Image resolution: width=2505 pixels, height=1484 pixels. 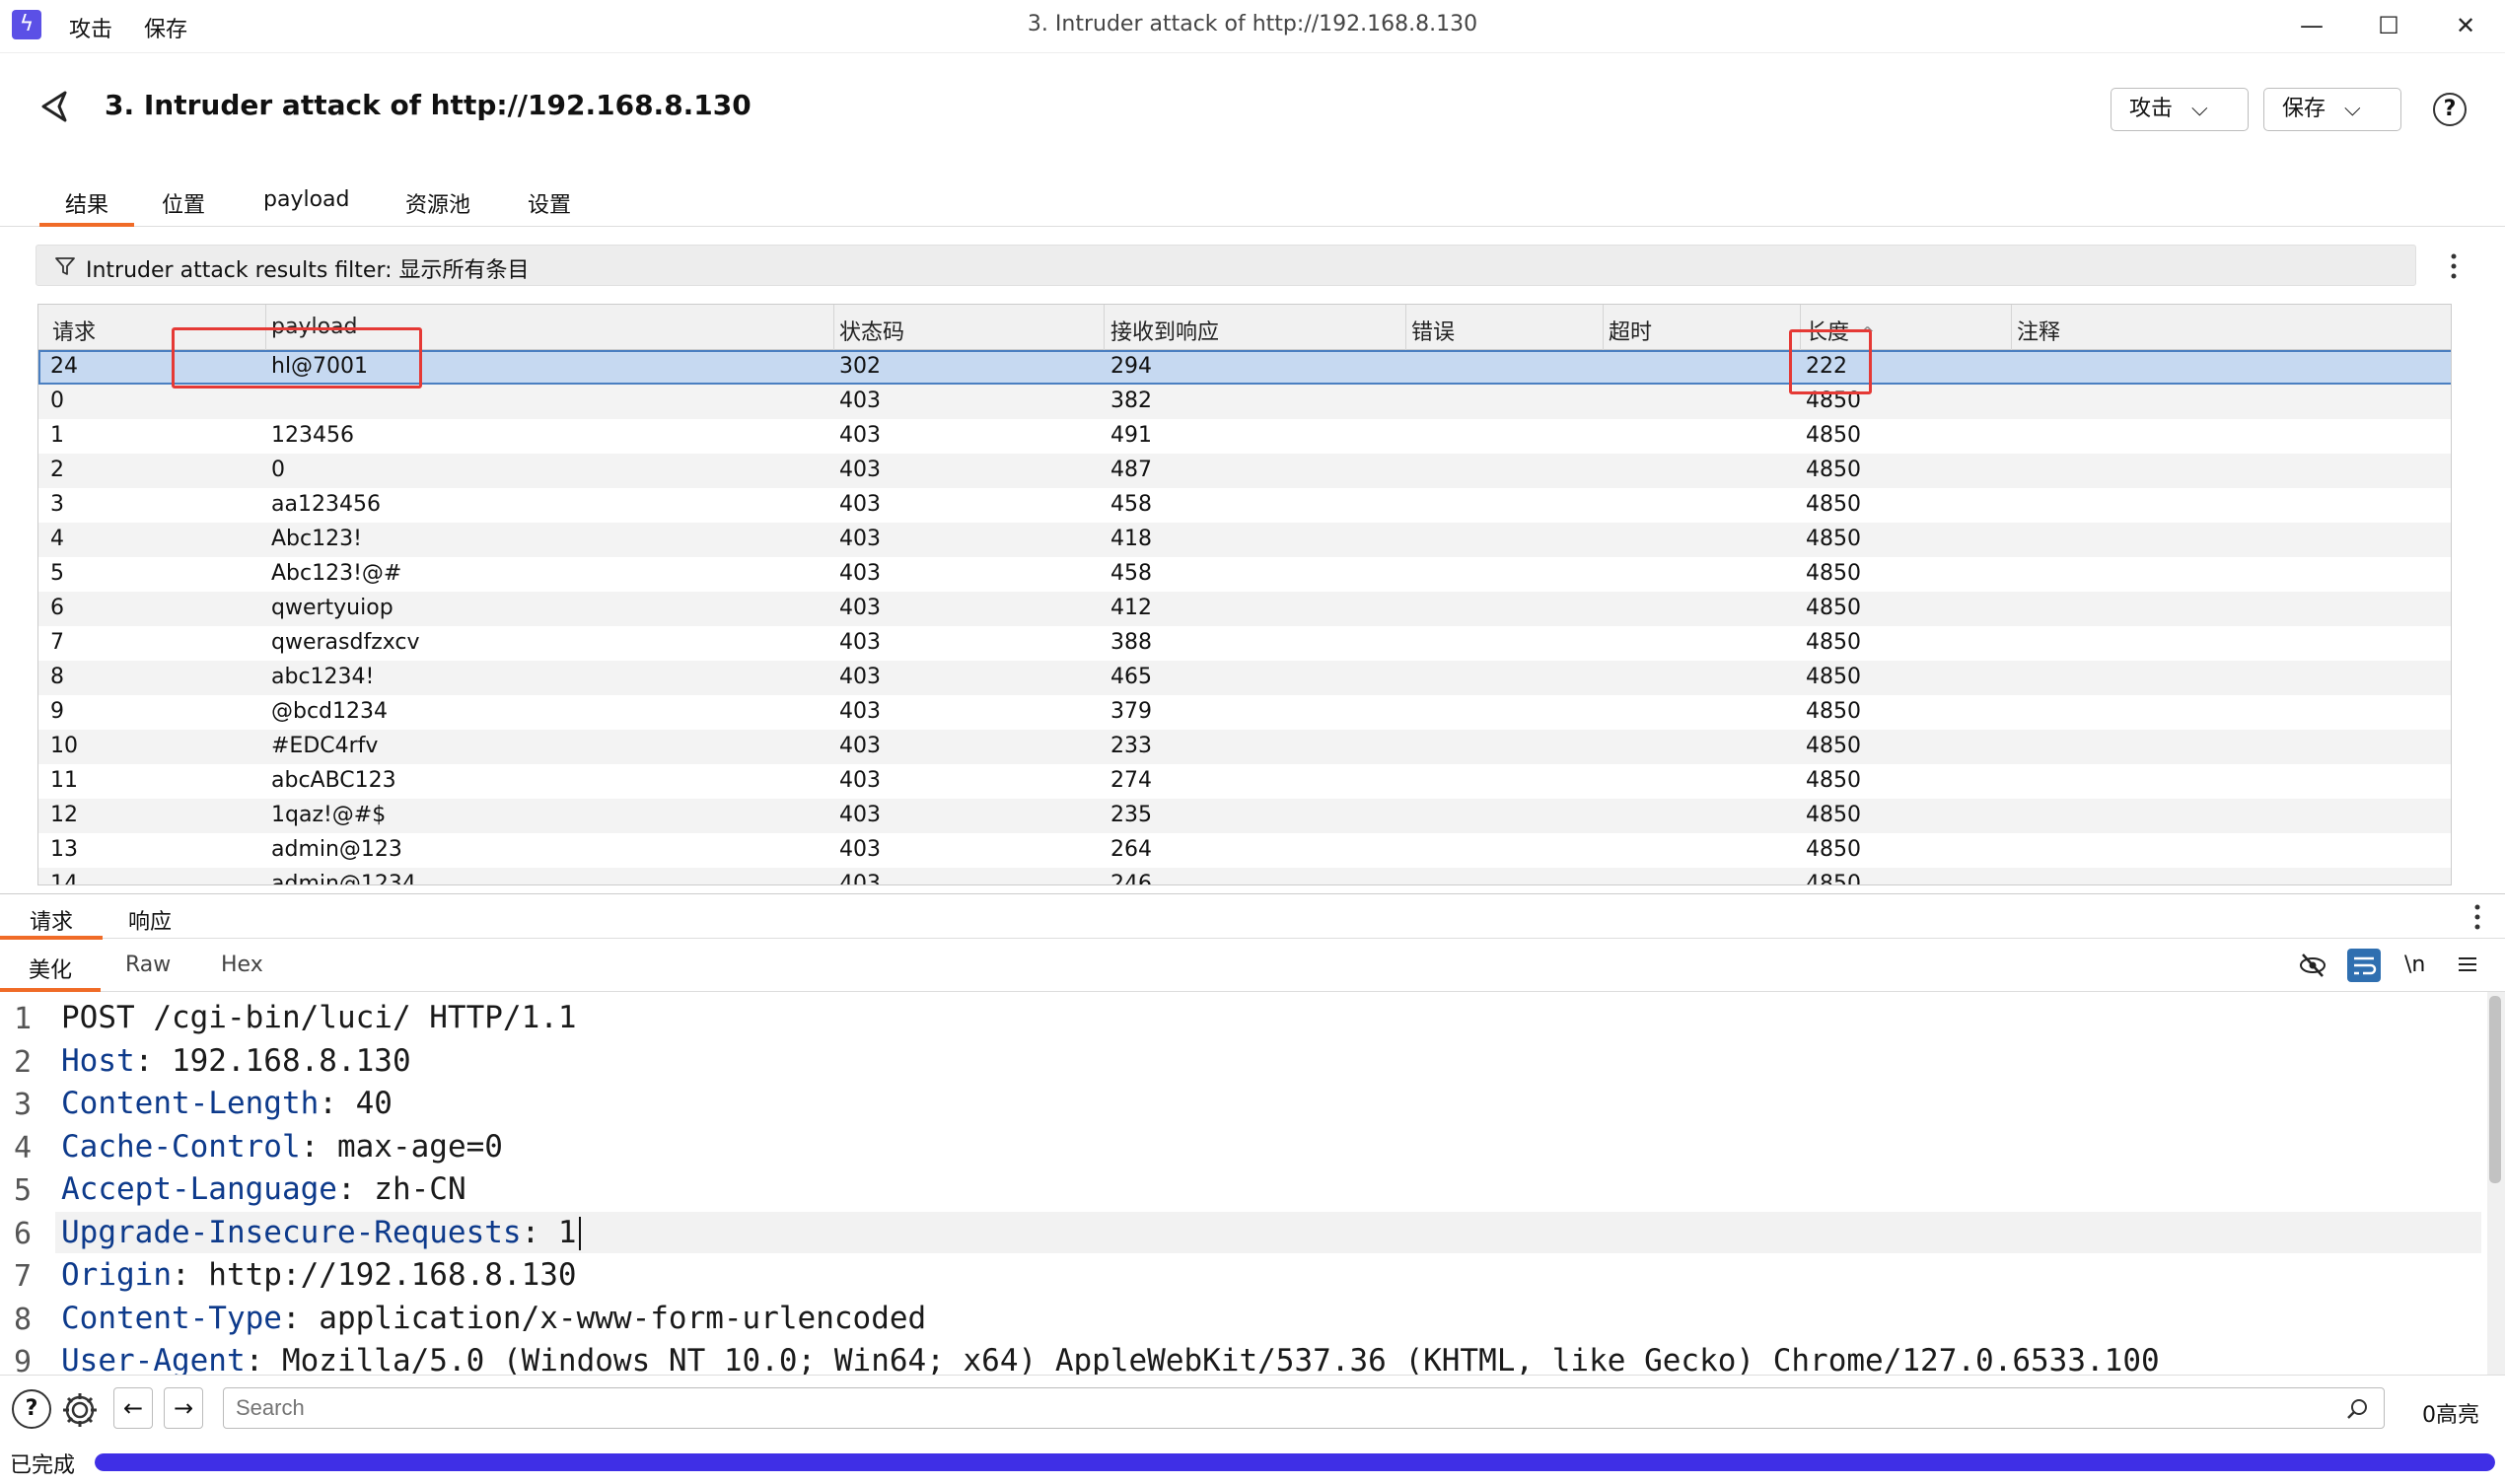 What do you see at coordinates (64, 878) in the screenshot?
I see `cell-req: 14` at bounding box center [64, 878].